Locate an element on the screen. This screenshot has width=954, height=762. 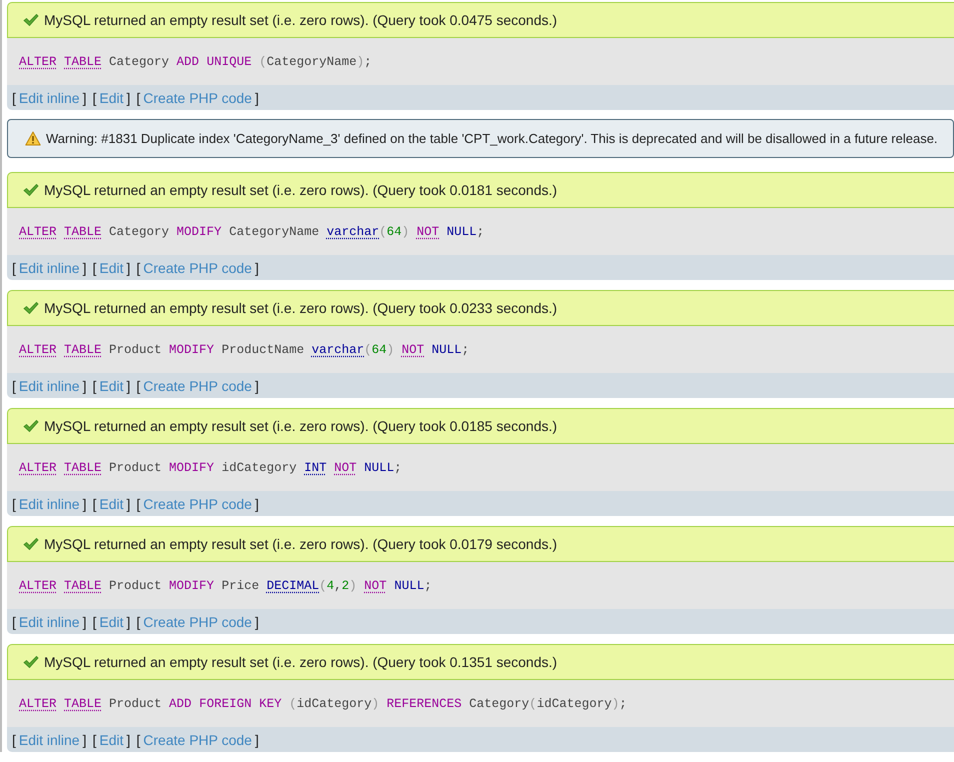
sql-code: ALTER TABLE Product MODIFY idCategory INT NOT NULL; is located at coordinates (210, 467).